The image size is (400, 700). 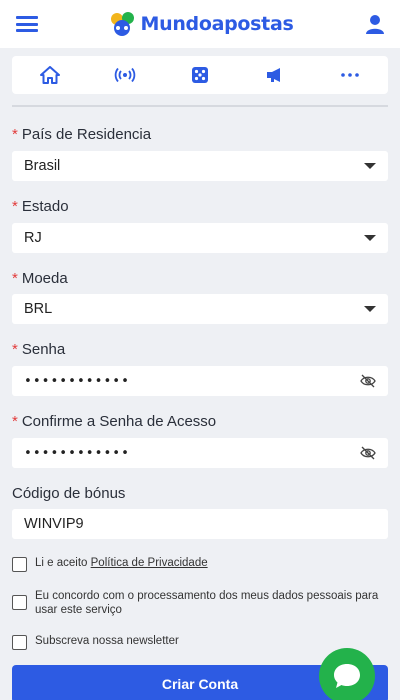 I want to click on state-value: RJ, so click(x=33, y=238).